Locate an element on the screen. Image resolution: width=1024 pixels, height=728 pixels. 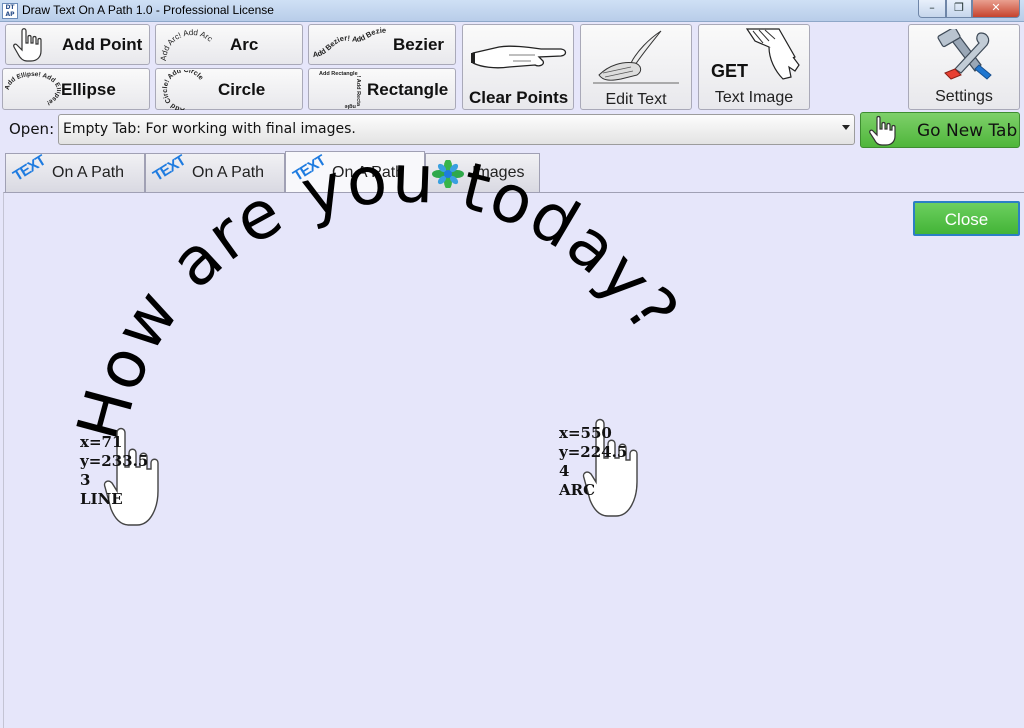
svg-text: Add Rectangle! Add Rectangle is located at coordinates (340, 90).